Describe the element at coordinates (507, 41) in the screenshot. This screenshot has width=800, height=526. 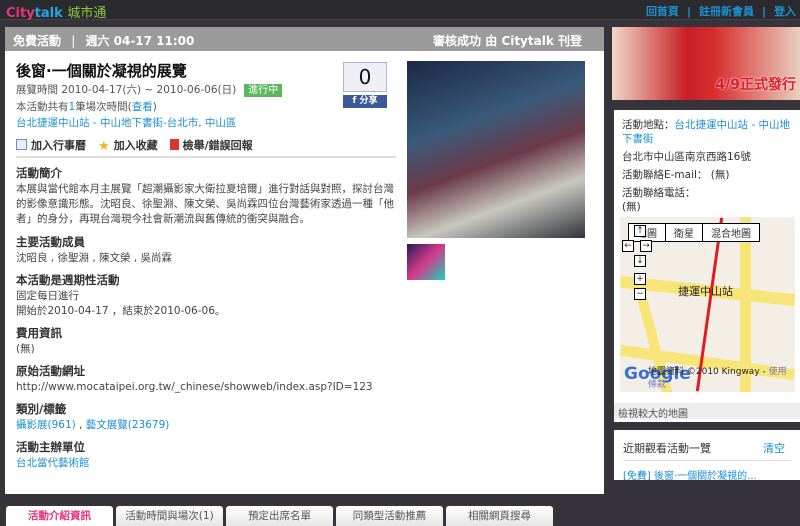
I see `review-status: 審核成功 由 Citytalk 刊登` at that location.